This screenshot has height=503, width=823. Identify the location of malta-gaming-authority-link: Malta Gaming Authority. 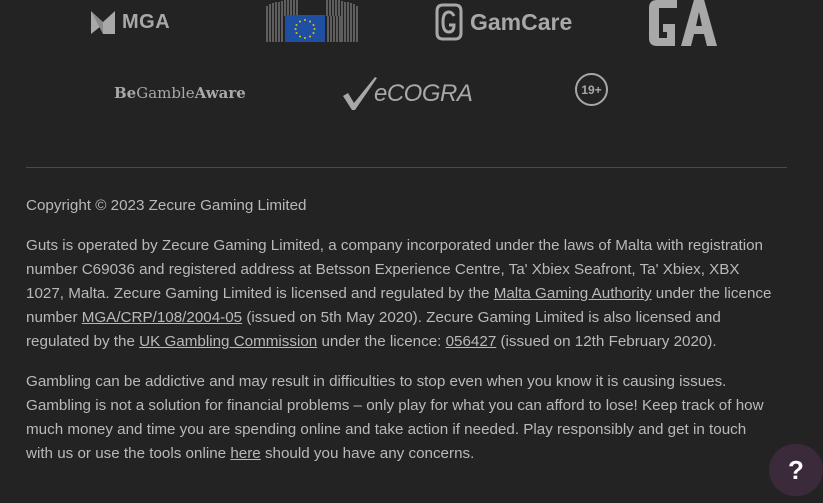
(573, 293).